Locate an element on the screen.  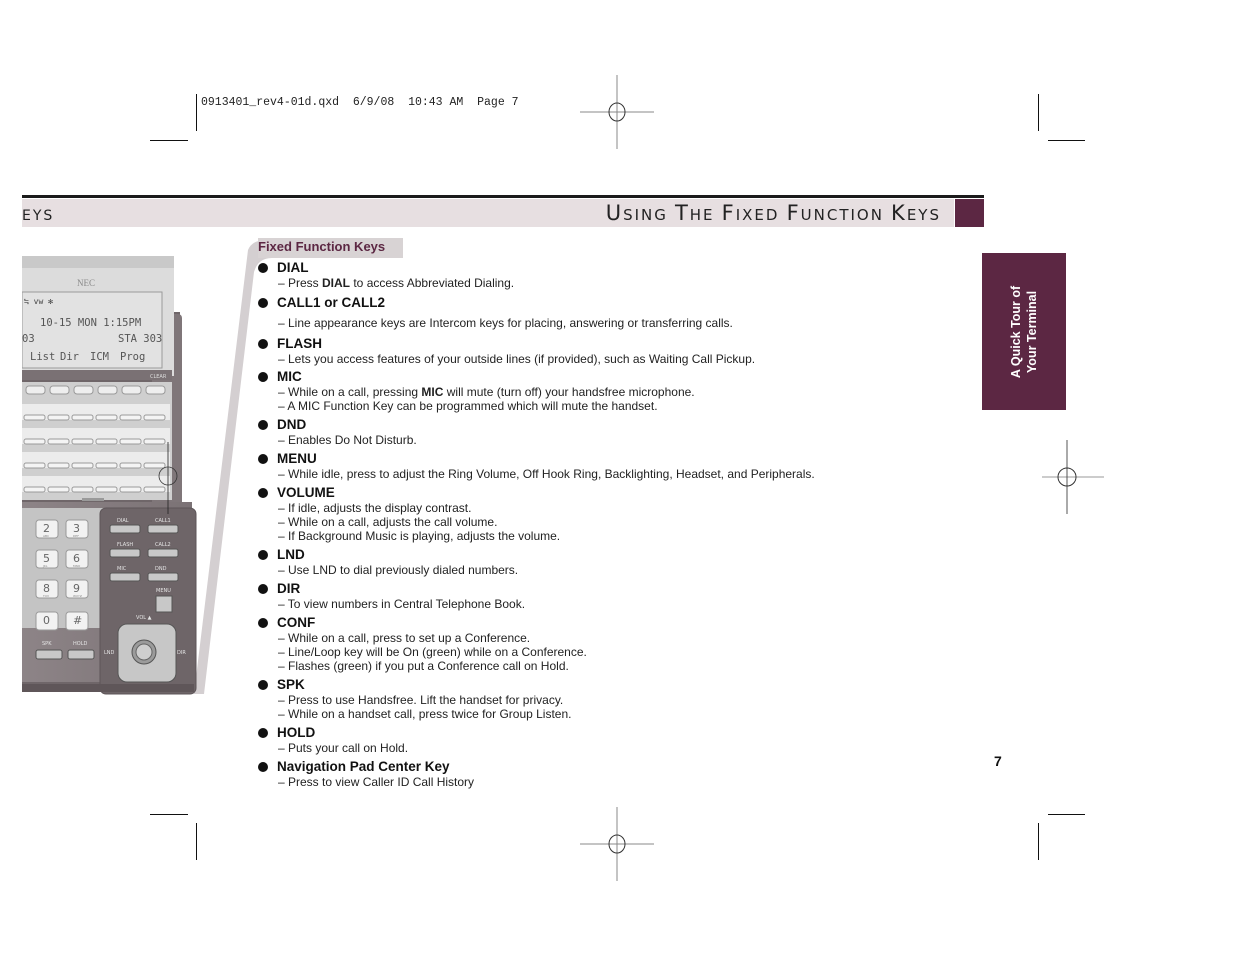
key-description: – If idle, adjusts the display contrast. is located at coordinates (375, 508).